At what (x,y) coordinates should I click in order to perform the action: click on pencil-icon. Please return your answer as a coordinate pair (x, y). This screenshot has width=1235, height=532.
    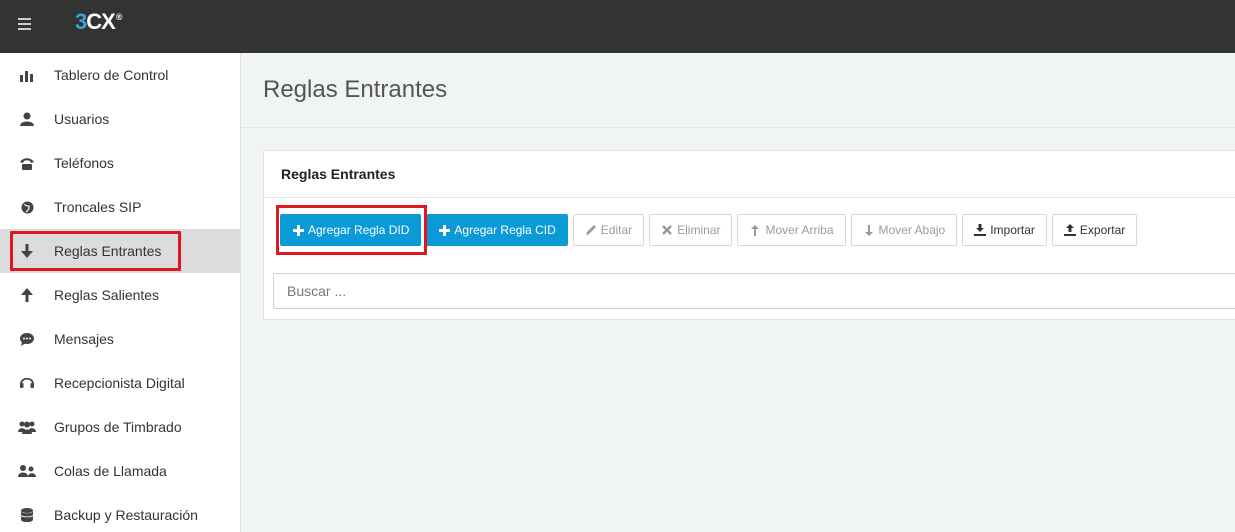
    Looking at the image, I should click on (591, 230).